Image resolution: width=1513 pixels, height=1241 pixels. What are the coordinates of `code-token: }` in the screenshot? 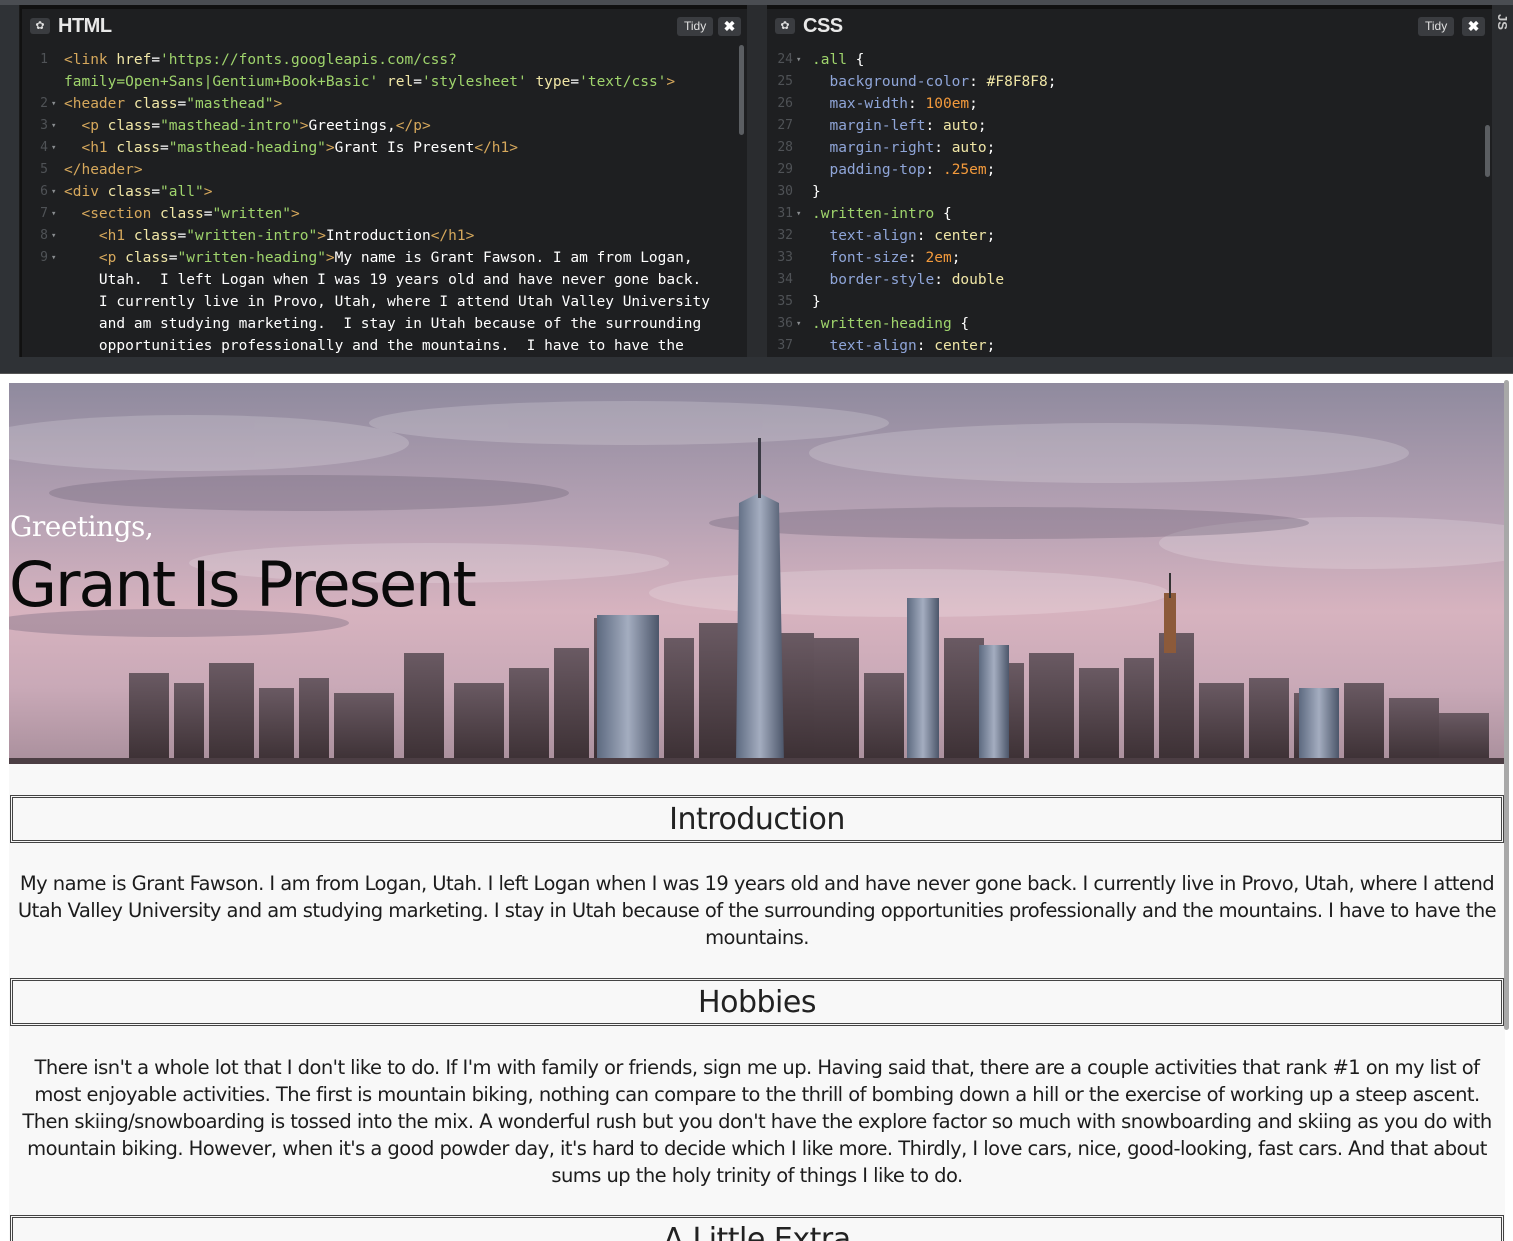 It's located at (816, 302).